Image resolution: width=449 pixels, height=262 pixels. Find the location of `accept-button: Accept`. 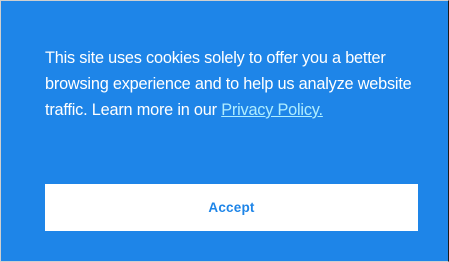

accept-button: Accept is located at coordinates (231, 207).